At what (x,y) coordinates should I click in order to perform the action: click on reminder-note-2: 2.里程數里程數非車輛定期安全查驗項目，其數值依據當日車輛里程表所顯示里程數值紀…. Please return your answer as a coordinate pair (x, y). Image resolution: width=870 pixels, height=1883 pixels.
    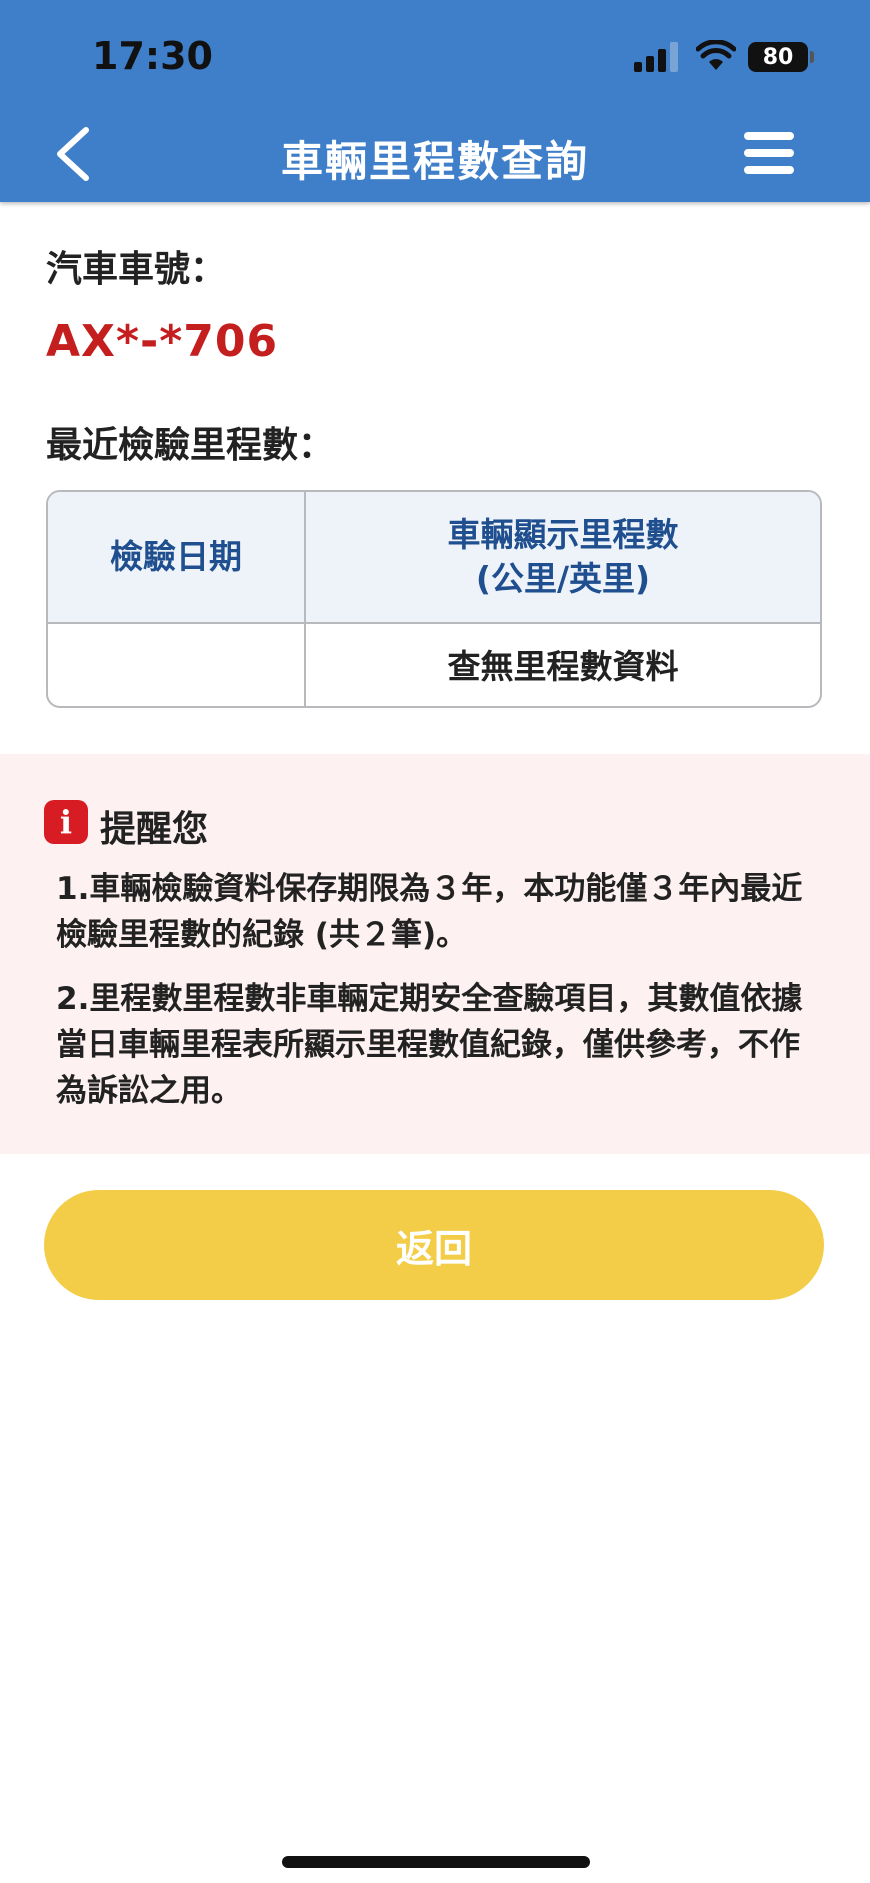
    Looking at the image, I should click on (429, 1045).